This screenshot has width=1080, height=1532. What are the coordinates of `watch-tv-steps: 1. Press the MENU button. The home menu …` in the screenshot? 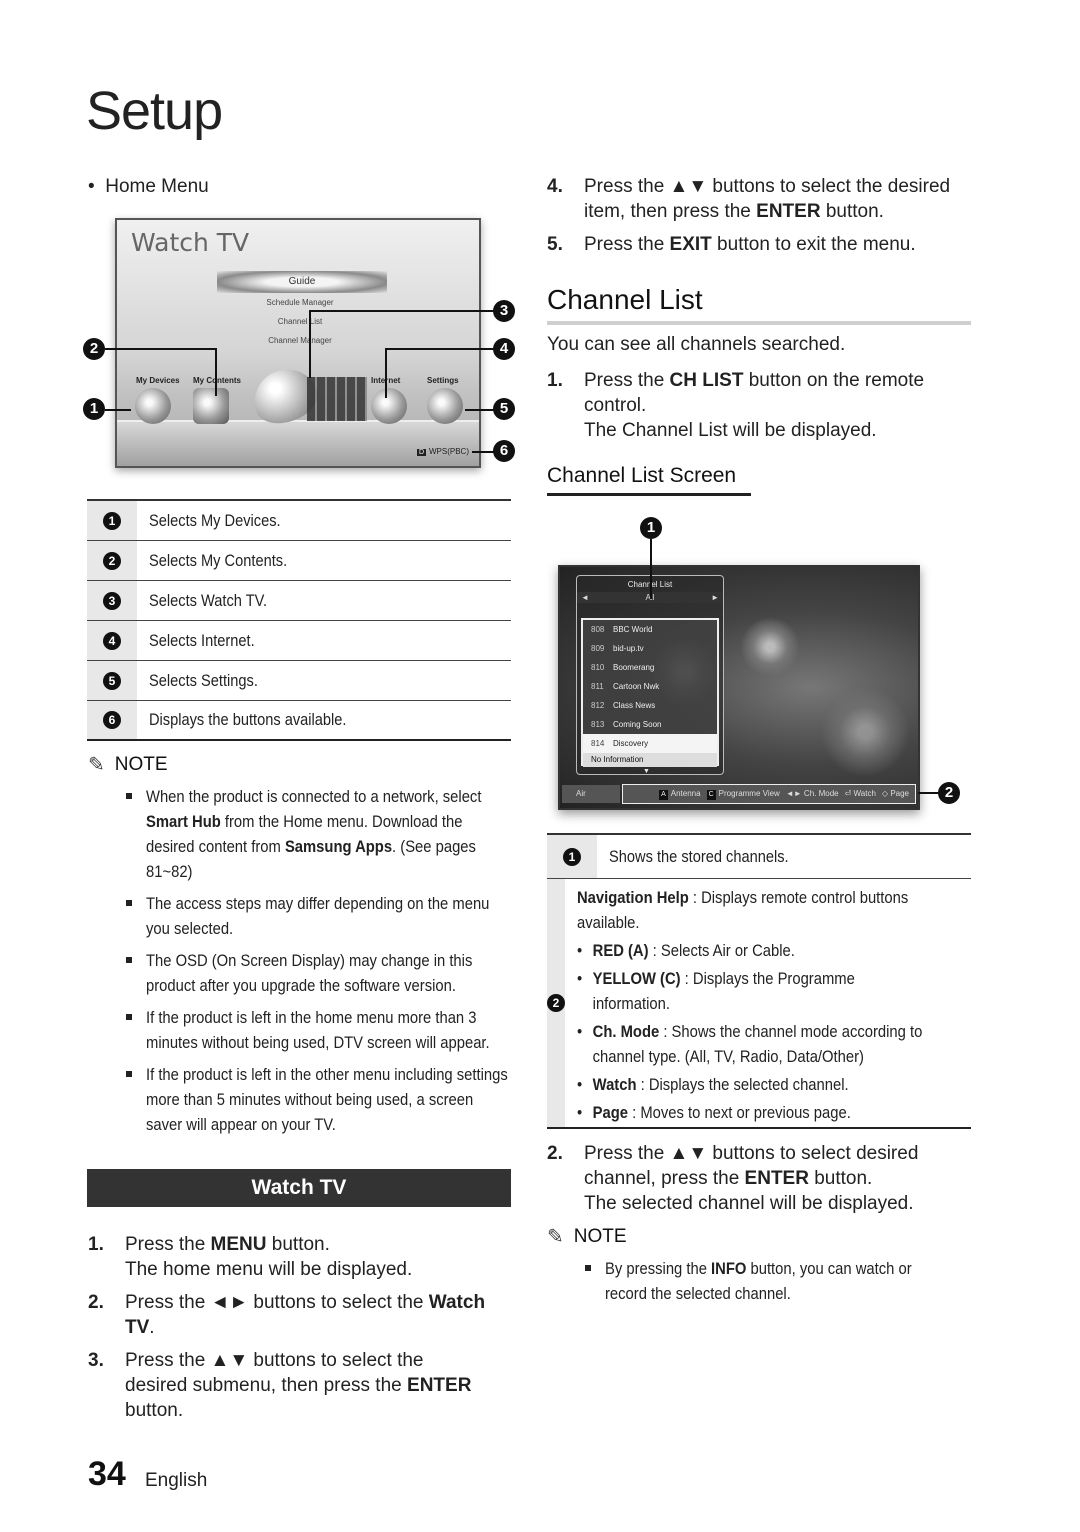 It's located at (288, 1331).